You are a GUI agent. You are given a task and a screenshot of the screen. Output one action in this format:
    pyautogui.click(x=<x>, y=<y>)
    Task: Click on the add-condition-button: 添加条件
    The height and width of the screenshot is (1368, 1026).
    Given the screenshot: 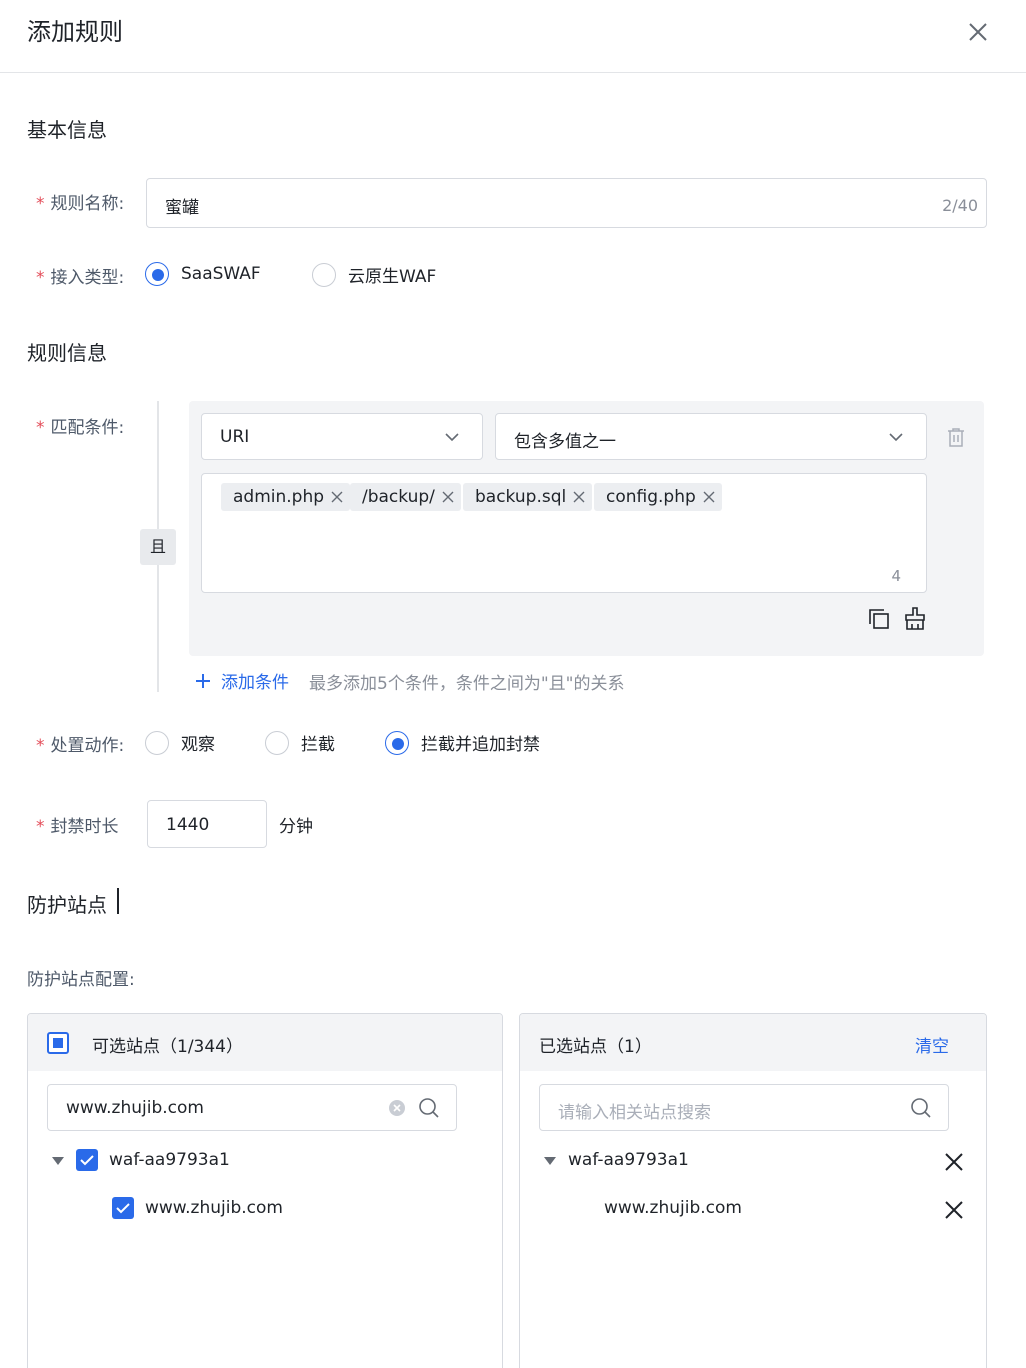 What is the action you would take?
    pyautogui.click(x=242, y=680)
    